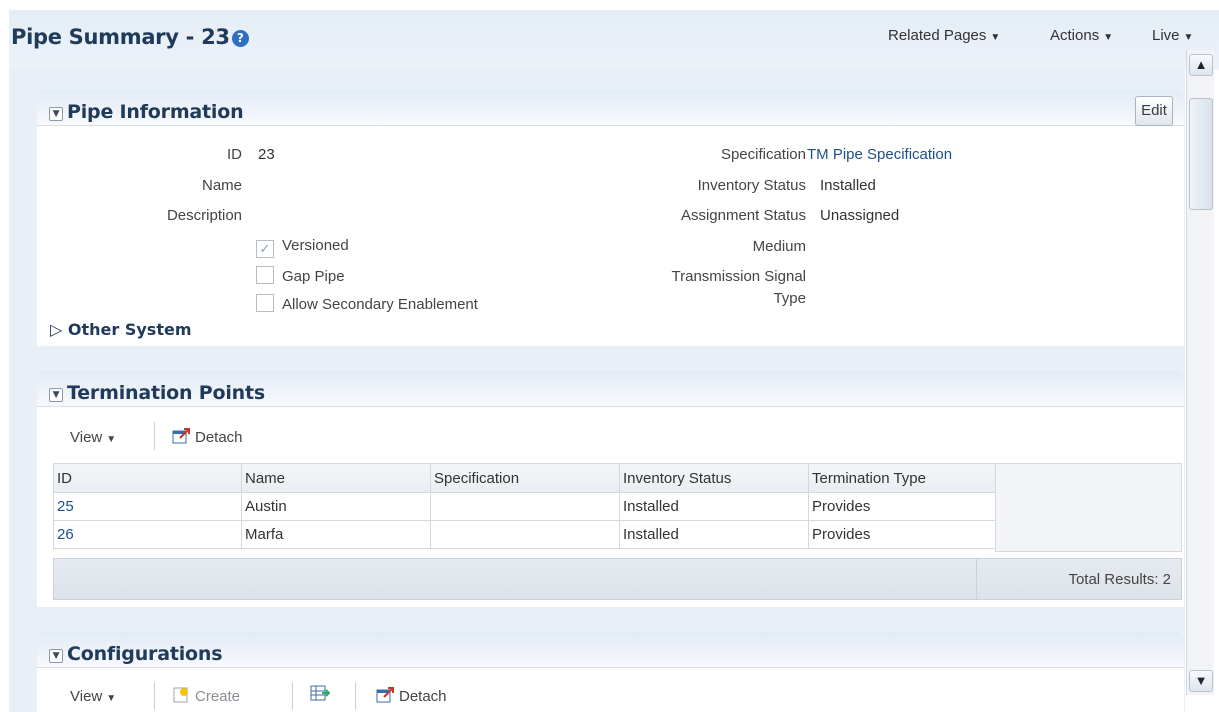 The height and width of the screenshot is (712, 1219). I want to click on cfg-view-menu: View ▼, so click(93, 696).